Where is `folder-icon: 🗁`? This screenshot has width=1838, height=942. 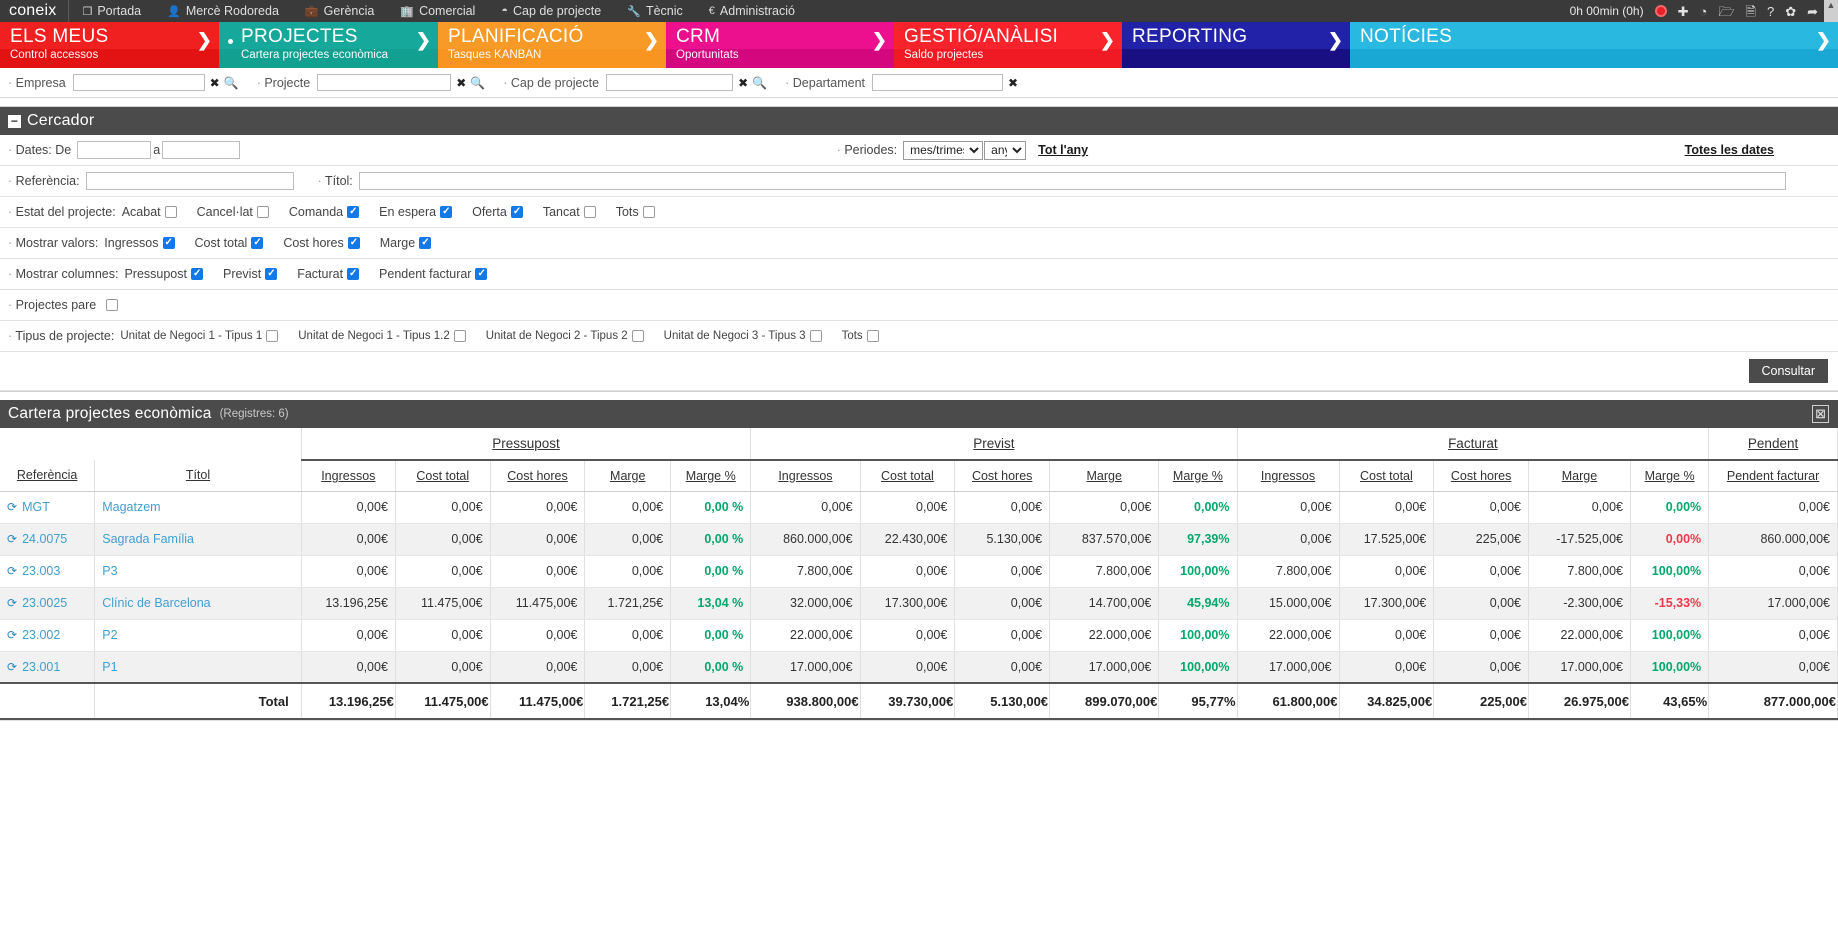 folder-icon: 🗁 is located at coordinates (1726, 11).